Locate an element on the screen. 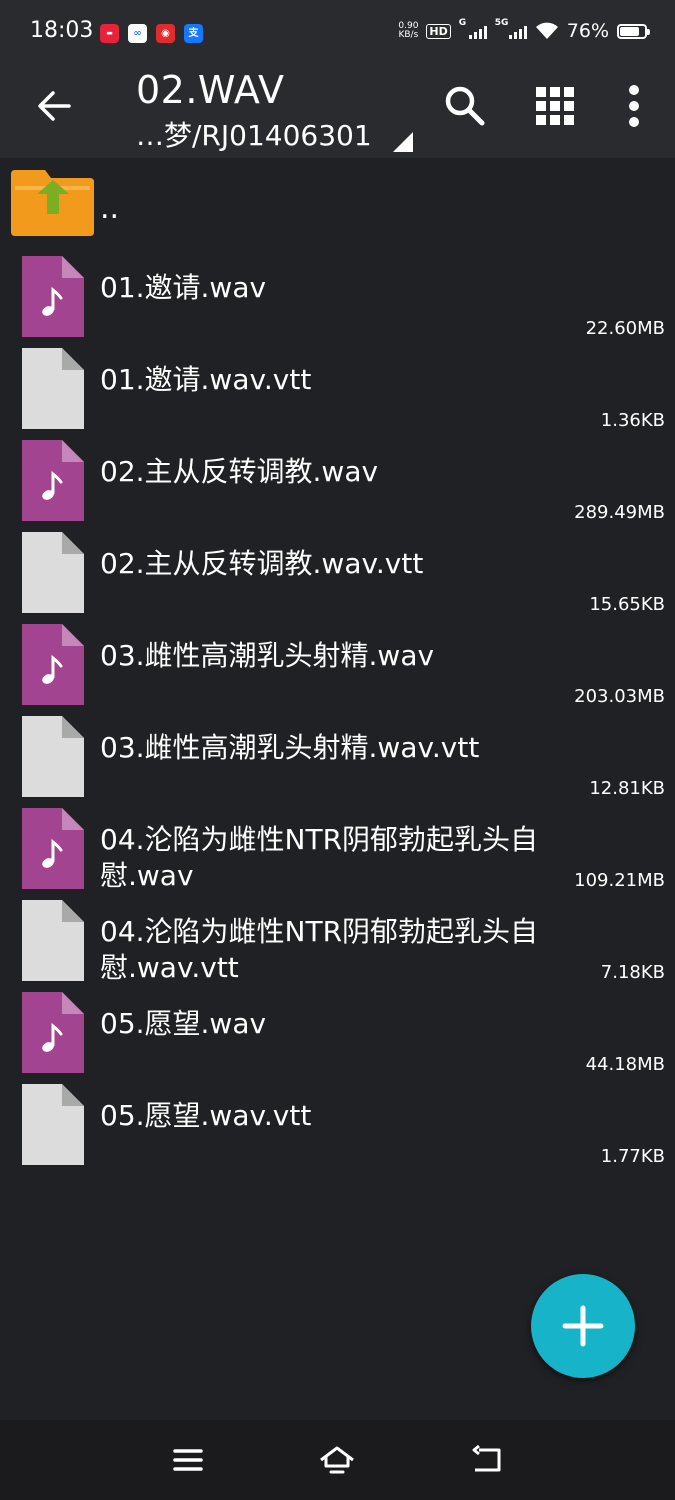 Image resolution: width=675 pixels, height=1500 pixels. search-icon is located at coordinates (465, 106).